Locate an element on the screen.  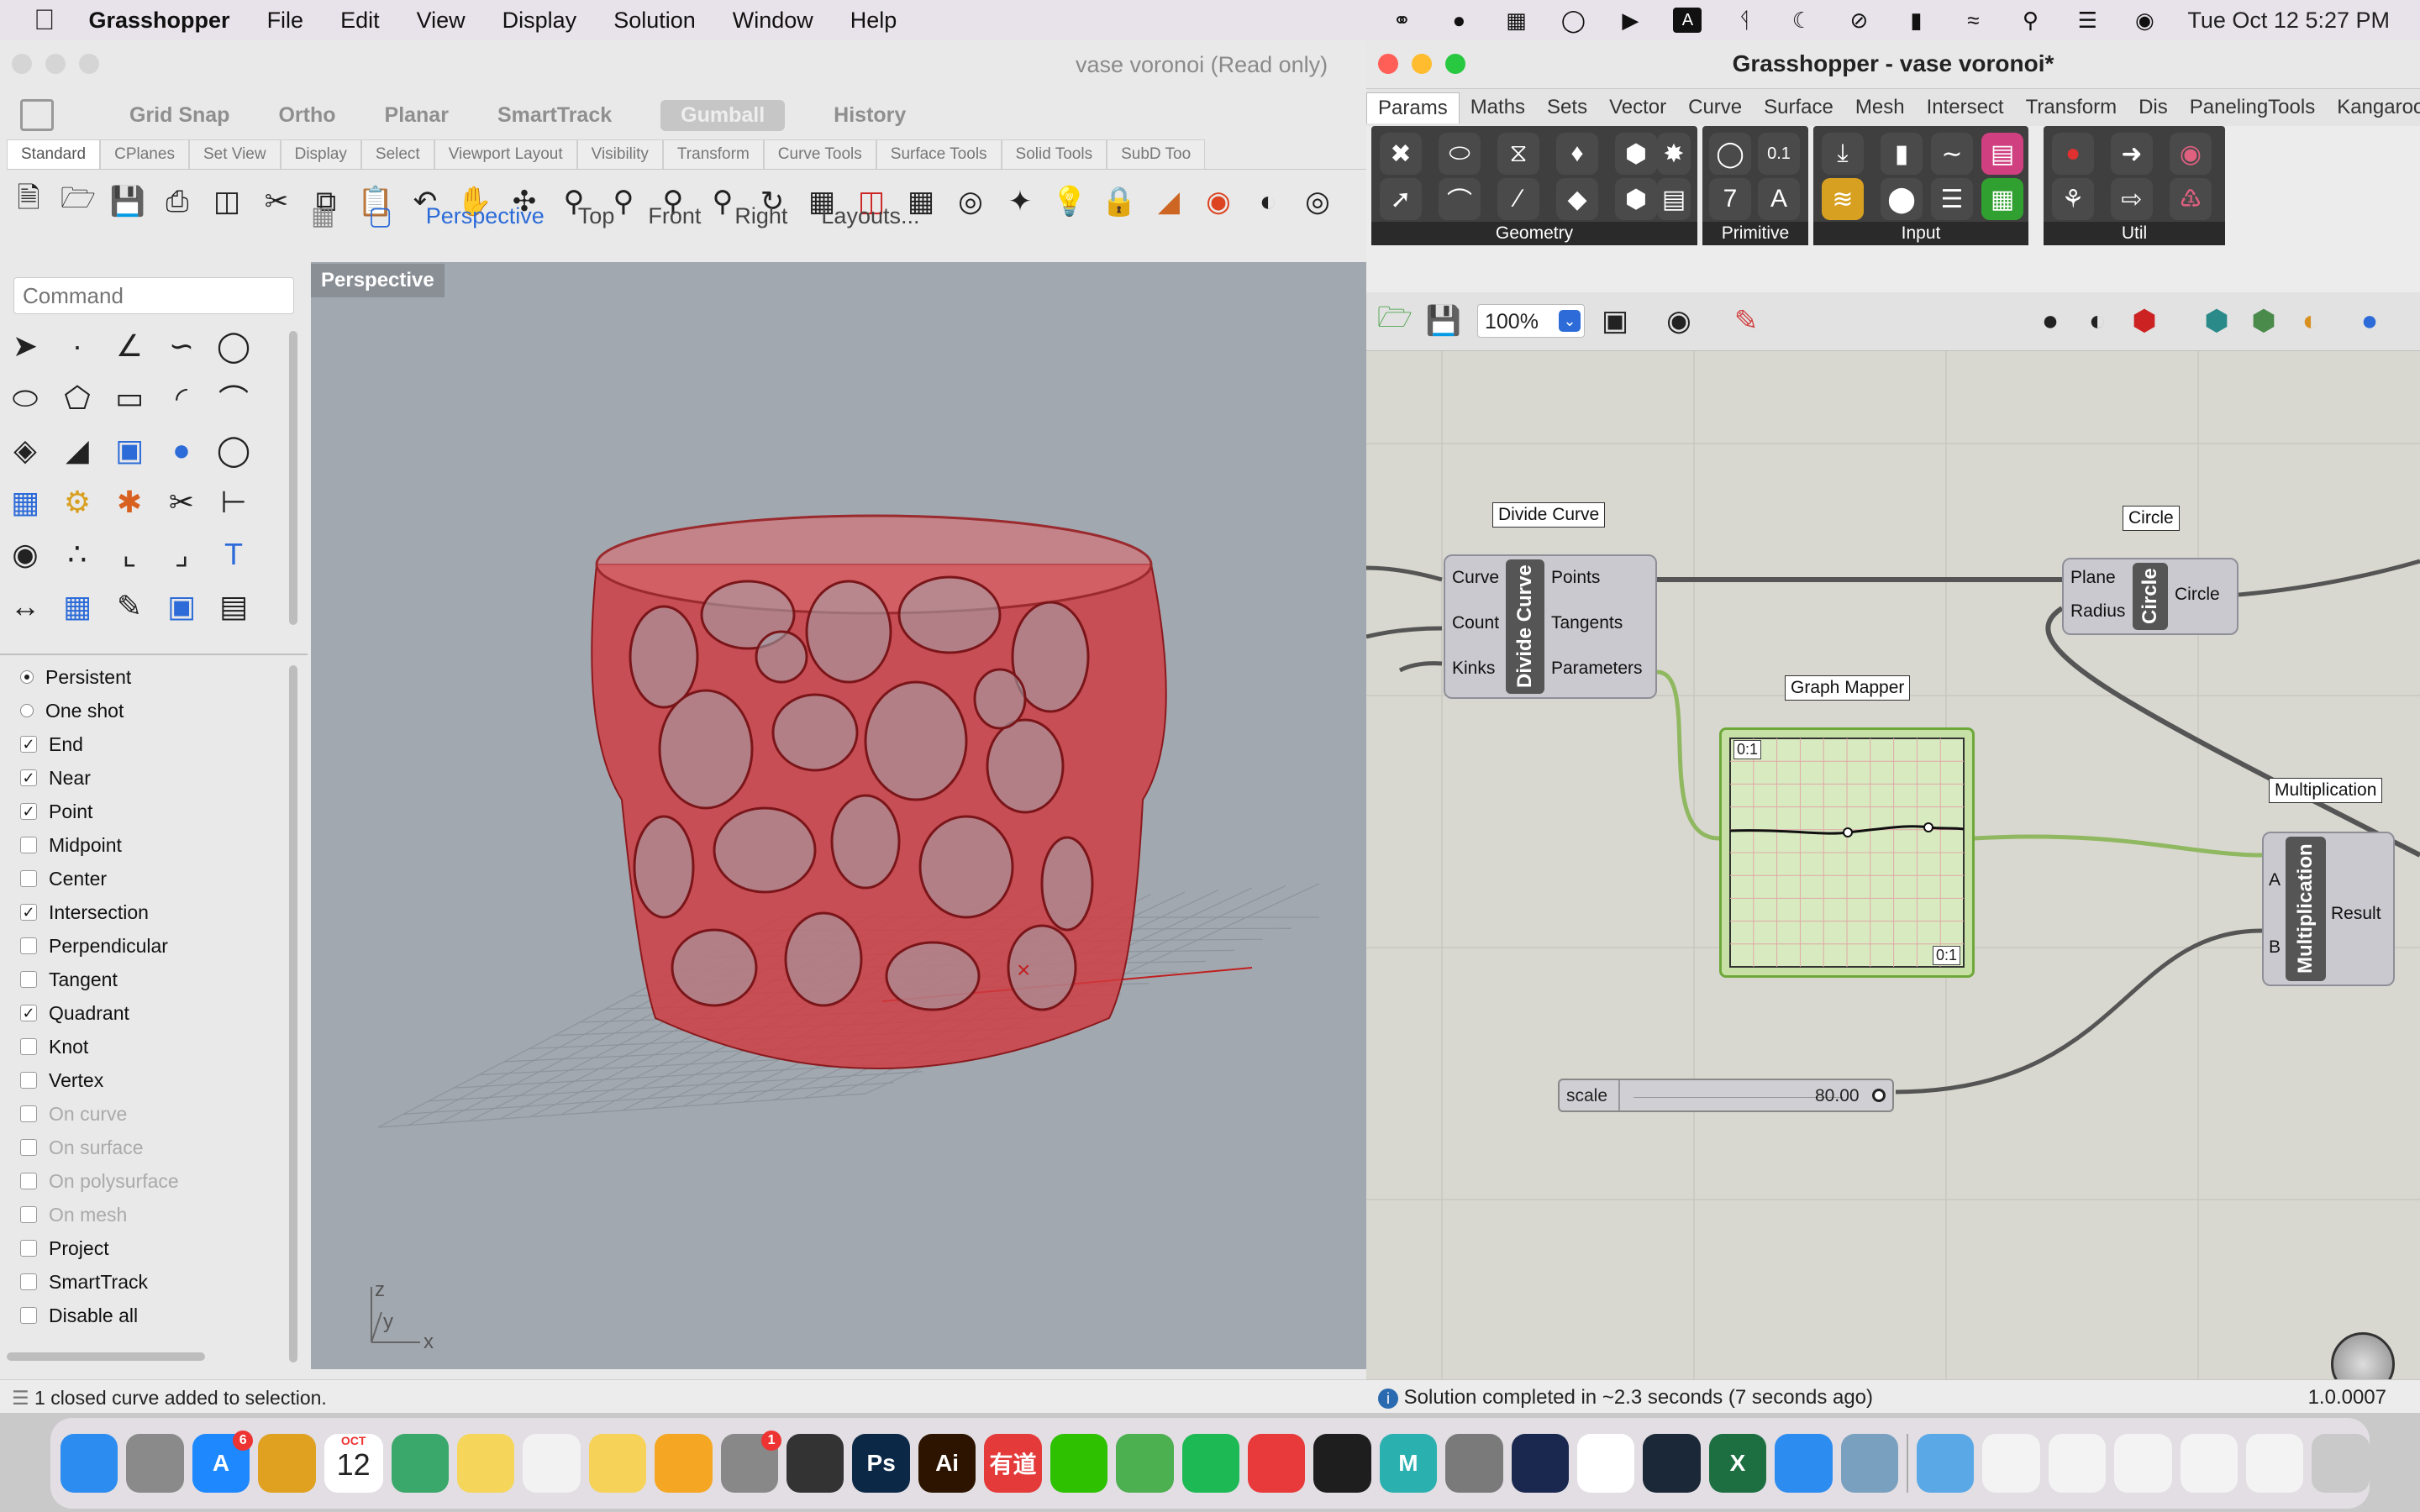
ellipse-icon: ⬭ is located at coordinates (25, 398).